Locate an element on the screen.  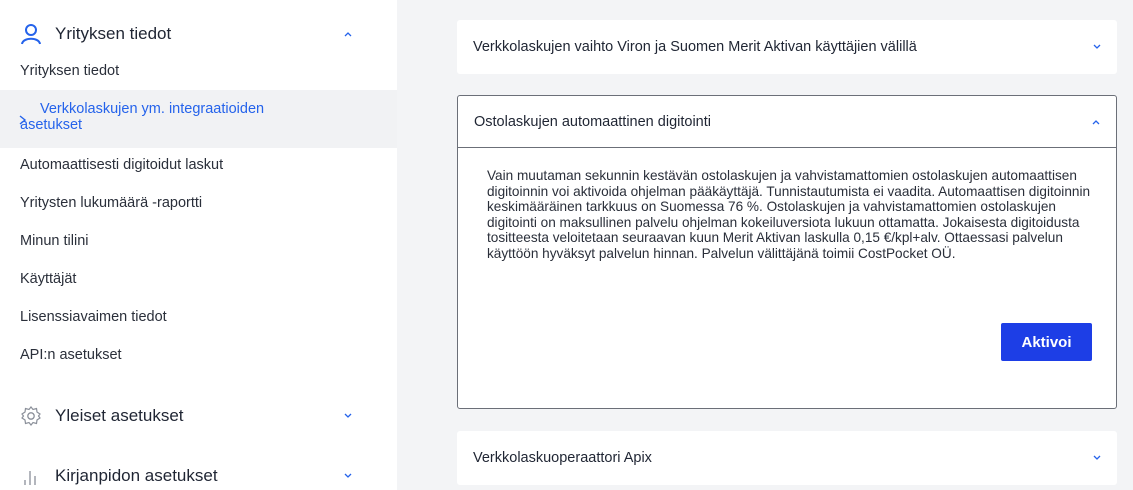
sidebar-item-users: Käyttäjät is located at coordinates (198, 279).